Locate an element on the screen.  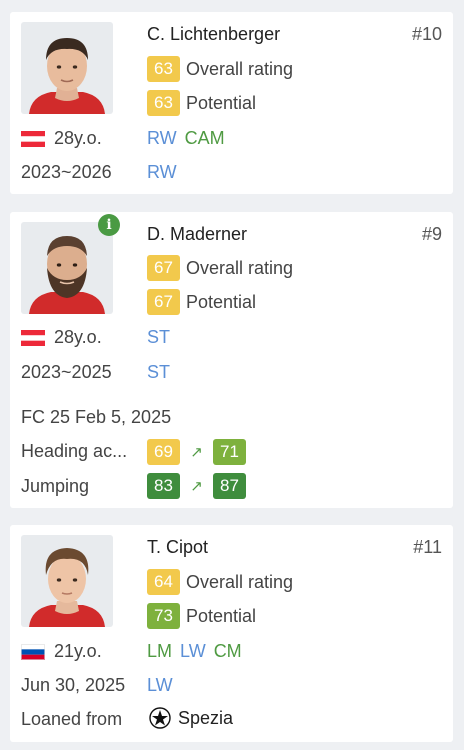
position-tag: CAM is located at coordinates (204, 138).